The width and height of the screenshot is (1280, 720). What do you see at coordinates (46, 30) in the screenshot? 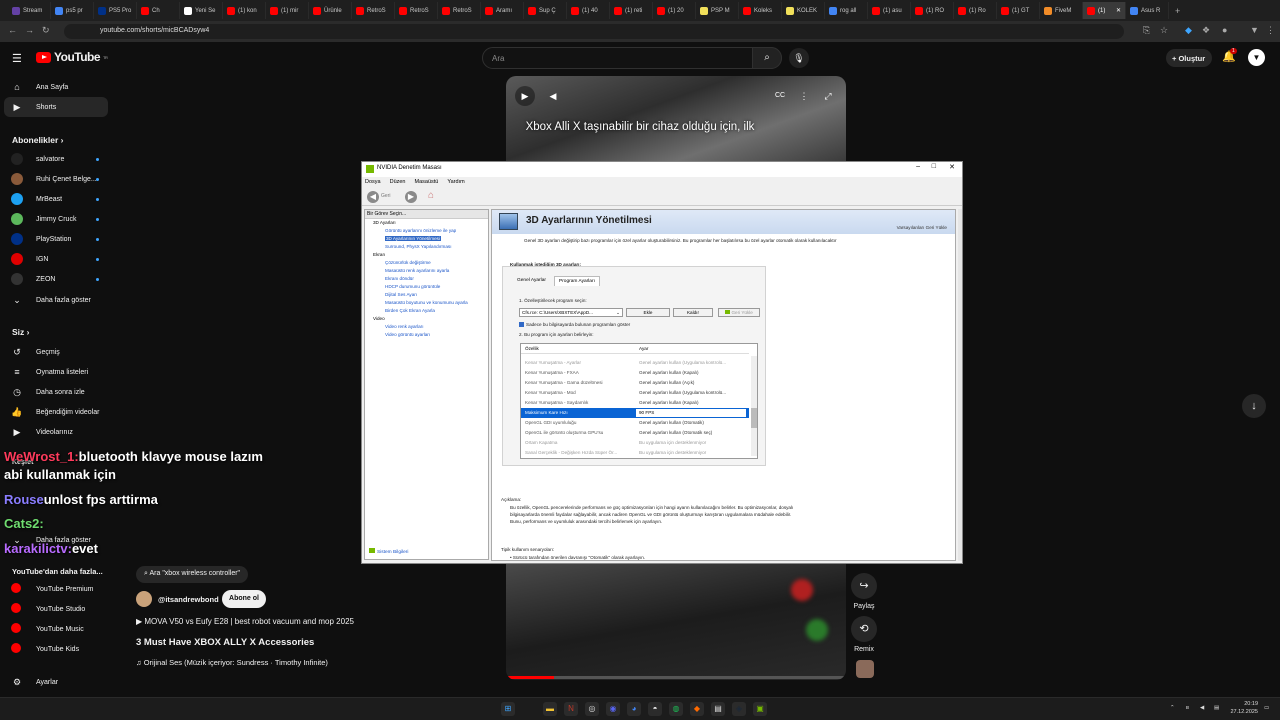
I see `reload-icon: ↻` at bounding box center [46, 30].